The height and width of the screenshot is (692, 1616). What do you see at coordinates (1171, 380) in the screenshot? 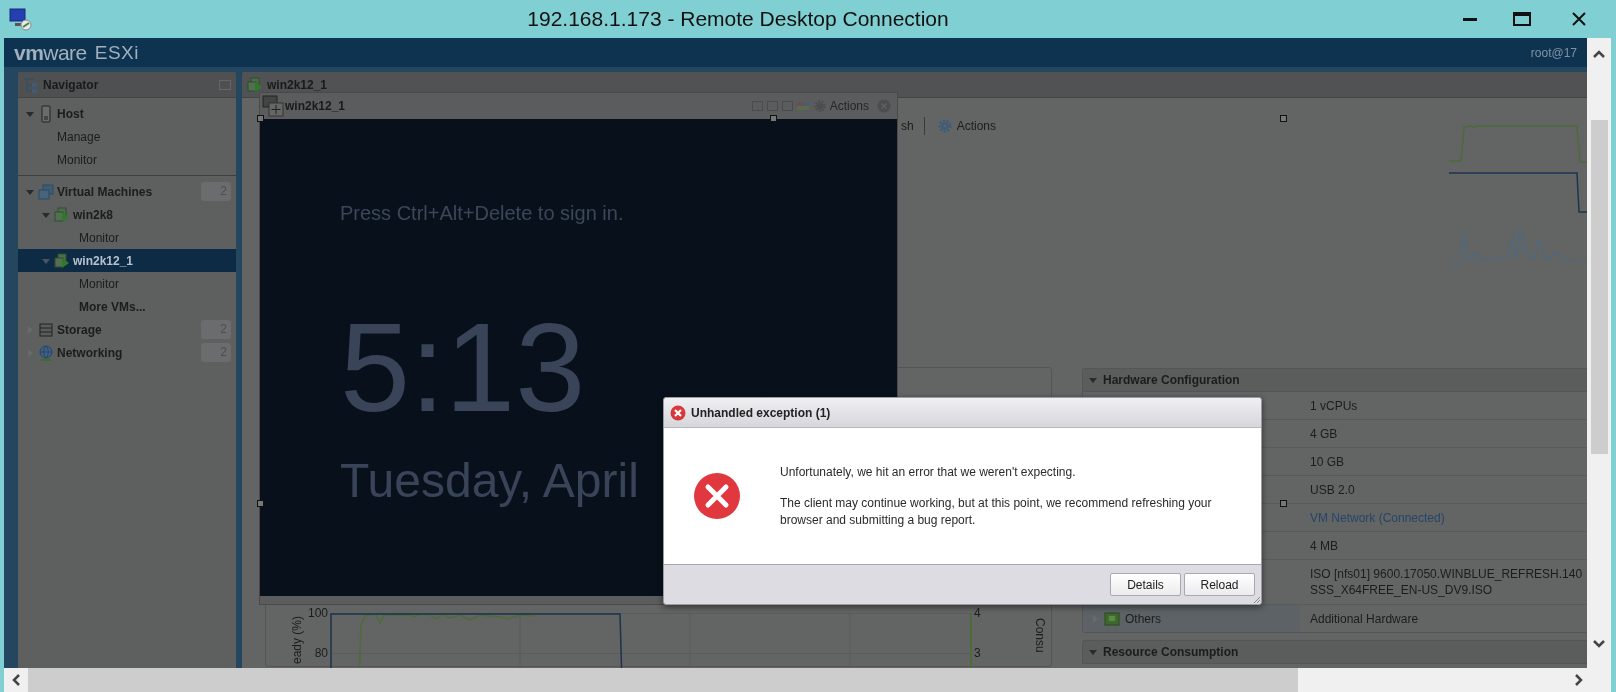
I see `section-title: Hardware Configuration` at bounding box center [1171, 380].